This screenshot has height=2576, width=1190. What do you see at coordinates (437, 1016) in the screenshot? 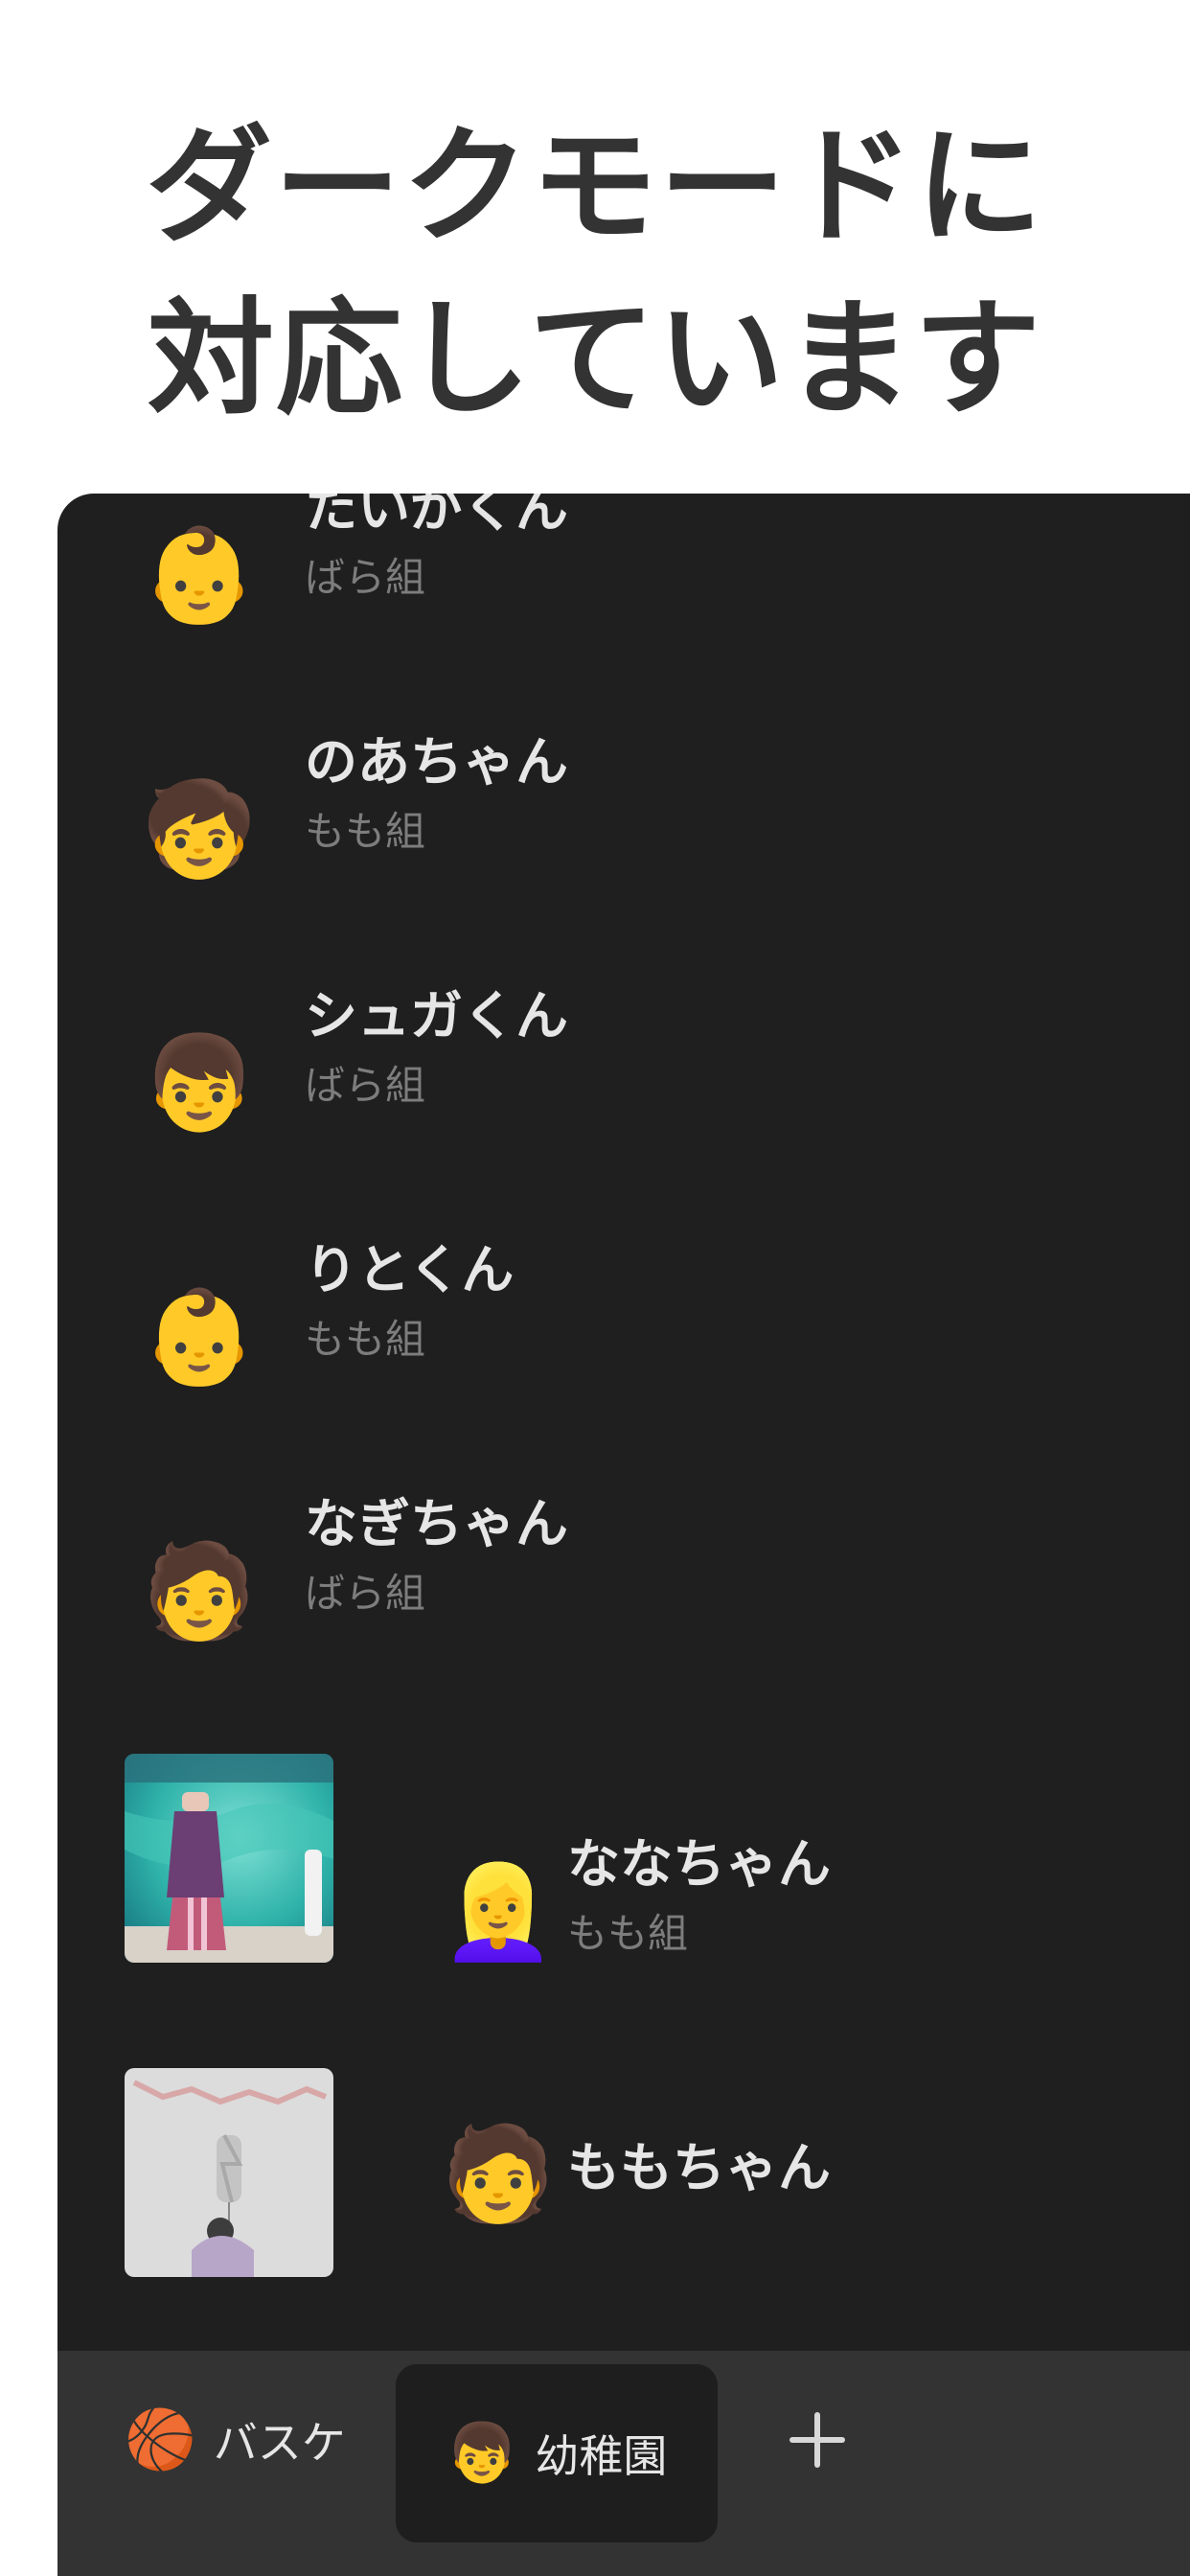
I see `child-name: シュガくん` at bounding box center [437, 1016].